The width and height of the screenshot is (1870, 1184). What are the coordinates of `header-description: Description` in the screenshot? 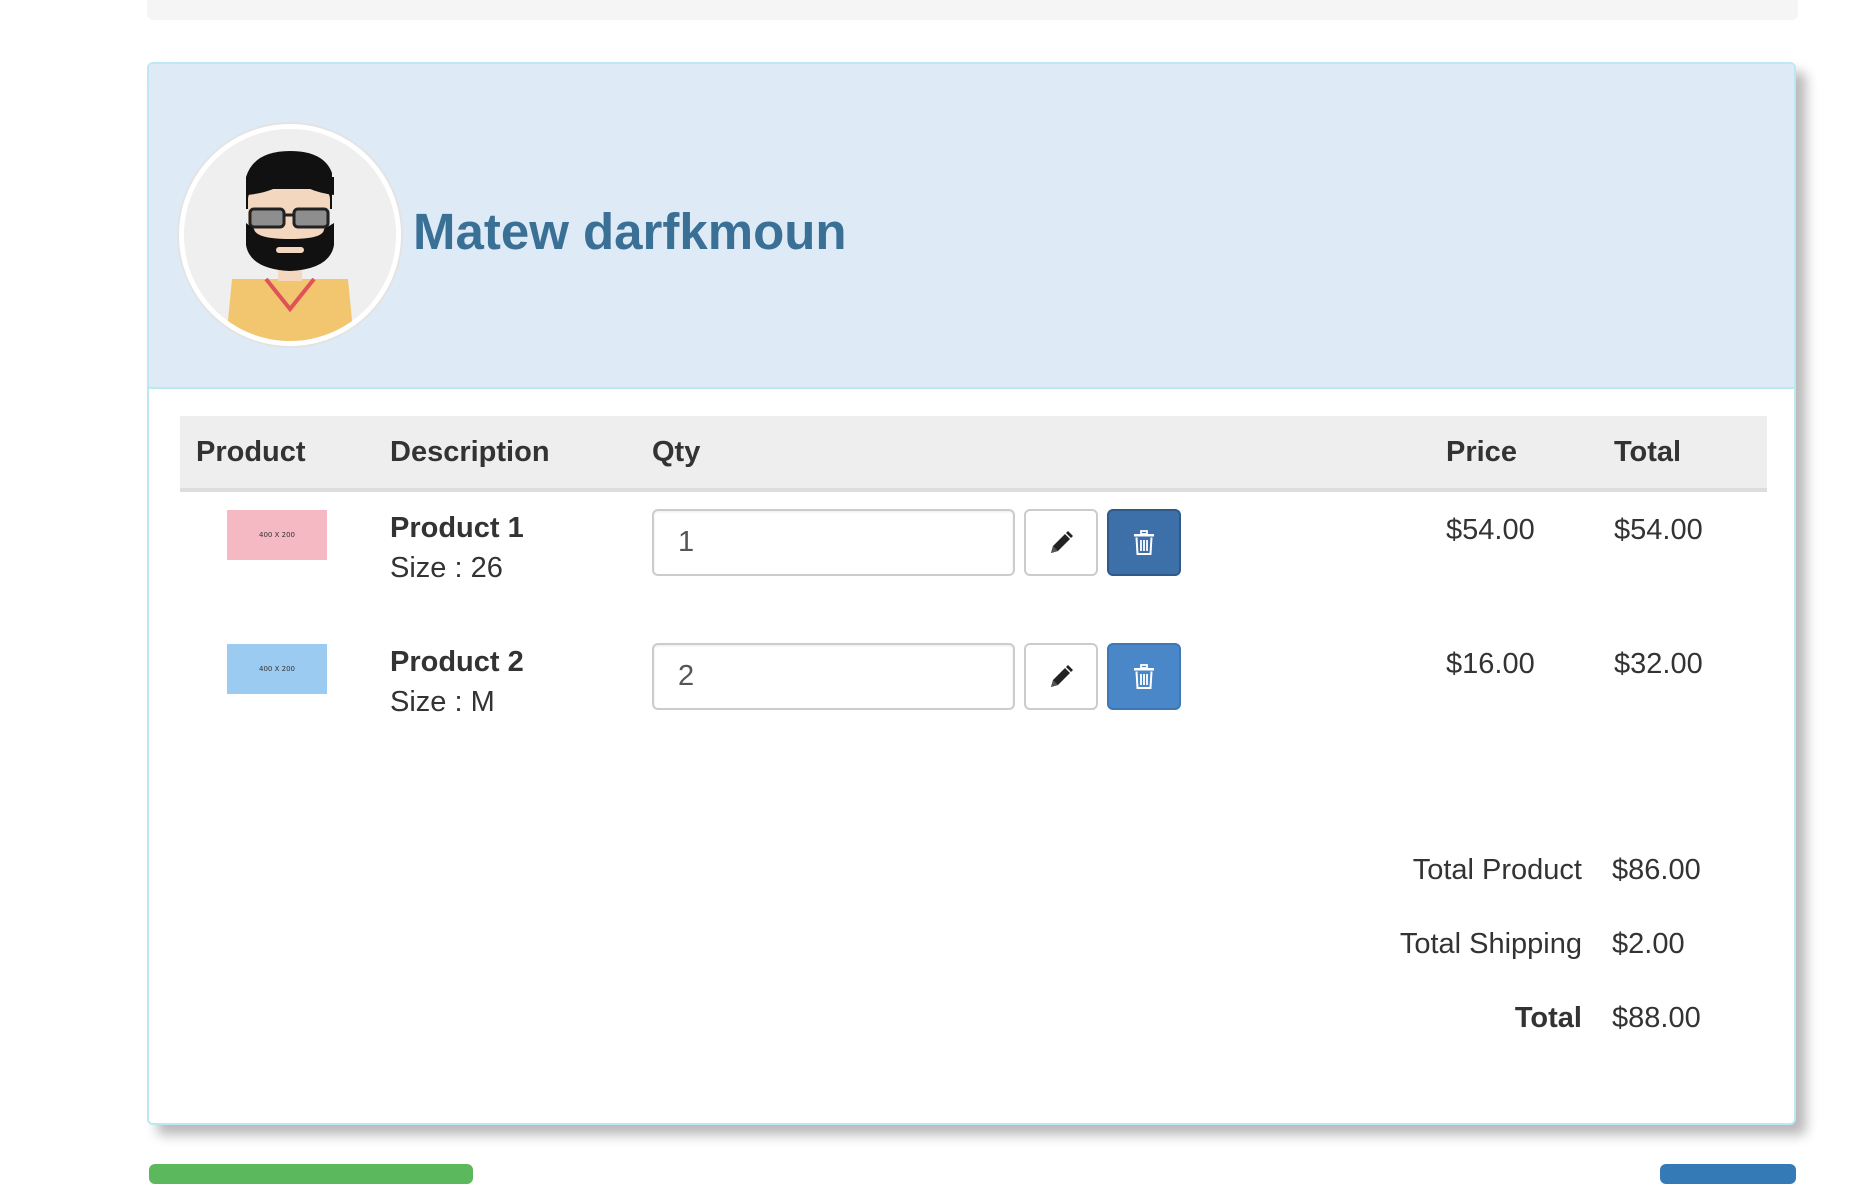 It's located at (470, 452).